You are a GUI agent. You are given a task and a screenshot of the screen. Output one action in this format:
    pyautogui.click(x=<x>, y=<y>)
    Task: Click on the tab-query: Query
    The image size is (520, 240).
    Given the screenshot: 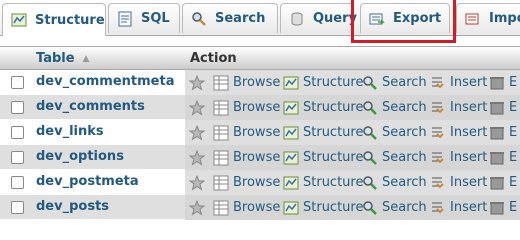 What is the action you would take?
    pyautogui.click(x=318, y=18)
    